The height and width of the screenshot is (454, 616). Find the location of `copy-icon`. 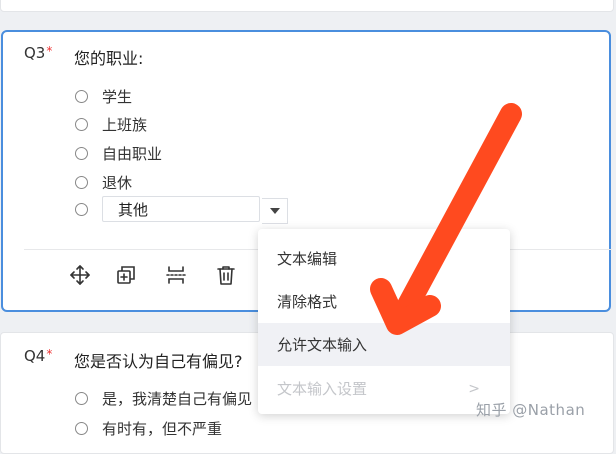

copy-icon is located at coordinates (126, 275).